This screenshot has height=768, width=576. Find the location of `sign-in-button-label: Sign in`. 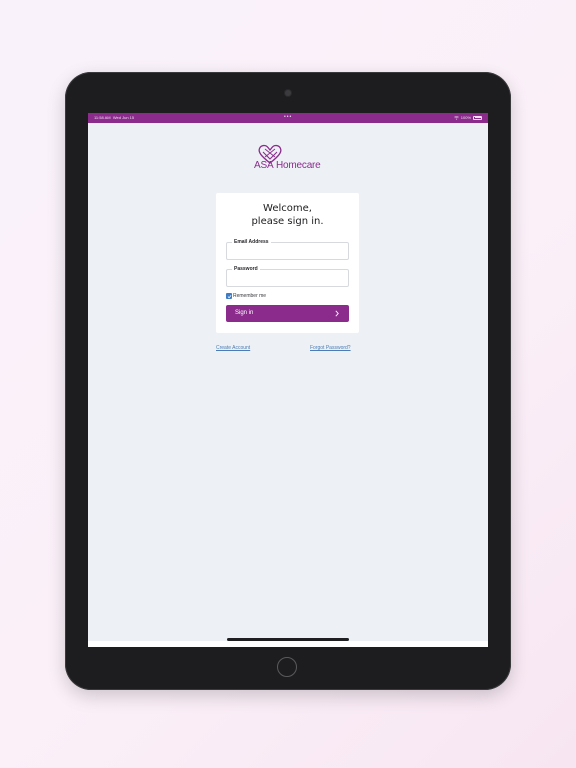

sign-in-button-label: Sign in is located at coordinates (244, 313).